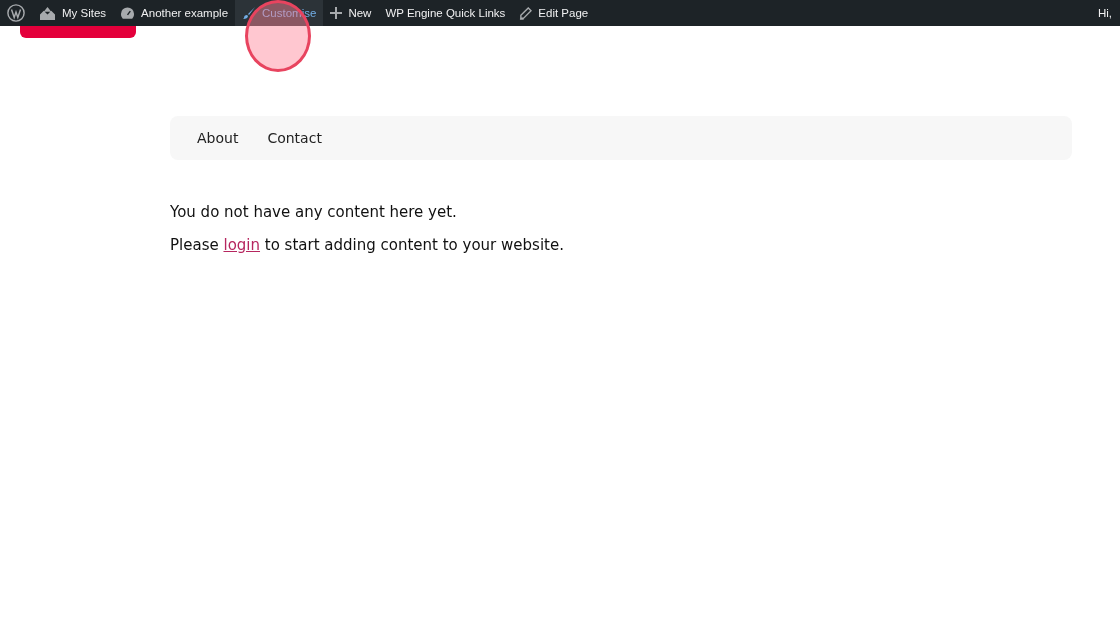 This screenshot has width=1120, height=626. I want to click on pencil-icon, so click(526, 13).